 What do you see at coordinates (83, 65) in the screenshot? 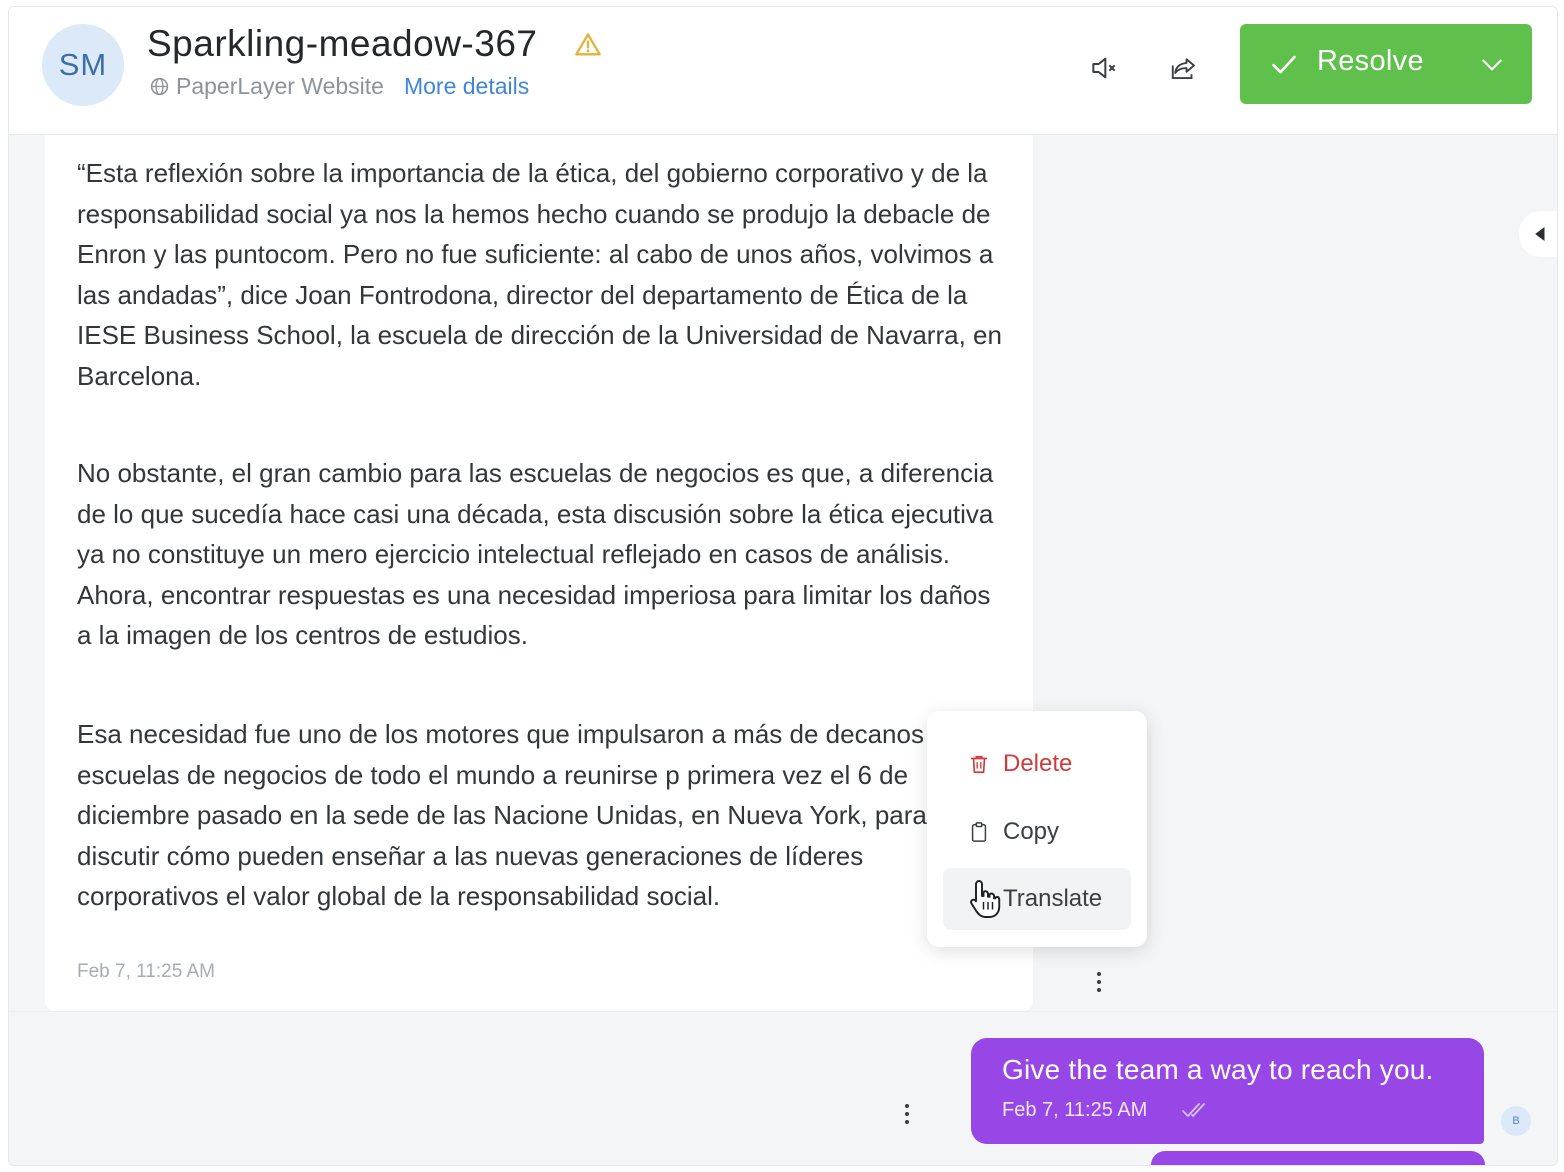
I see `avatar: SM` at bounding box center [83, 65].